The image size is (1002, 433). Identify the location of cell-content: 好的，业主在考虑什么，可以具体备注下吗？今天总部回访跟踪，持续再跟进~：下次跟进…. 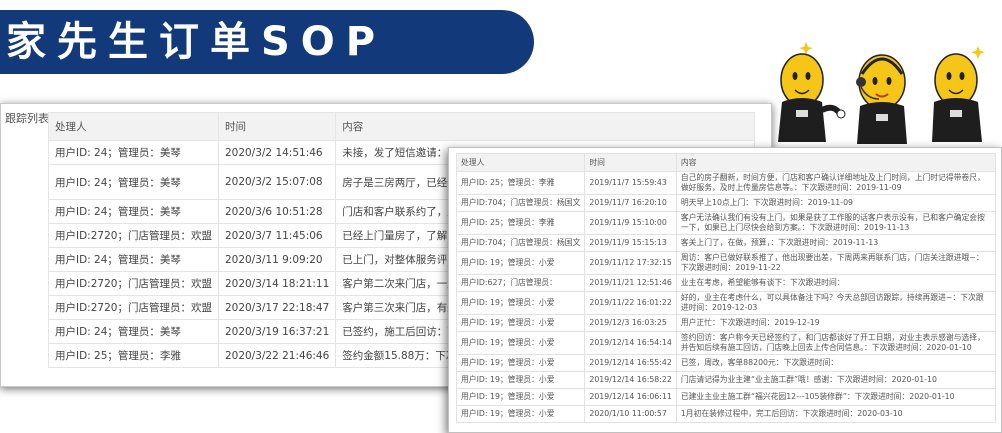
(836, 303).